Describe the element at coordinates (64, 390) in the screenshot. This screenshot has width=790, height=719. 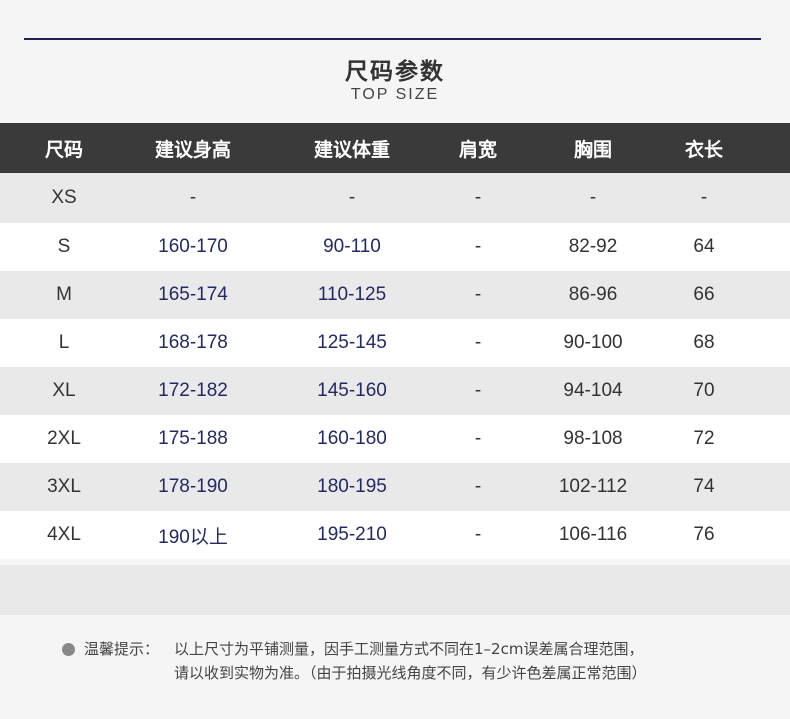
I see `size-cell: XL` at that location.